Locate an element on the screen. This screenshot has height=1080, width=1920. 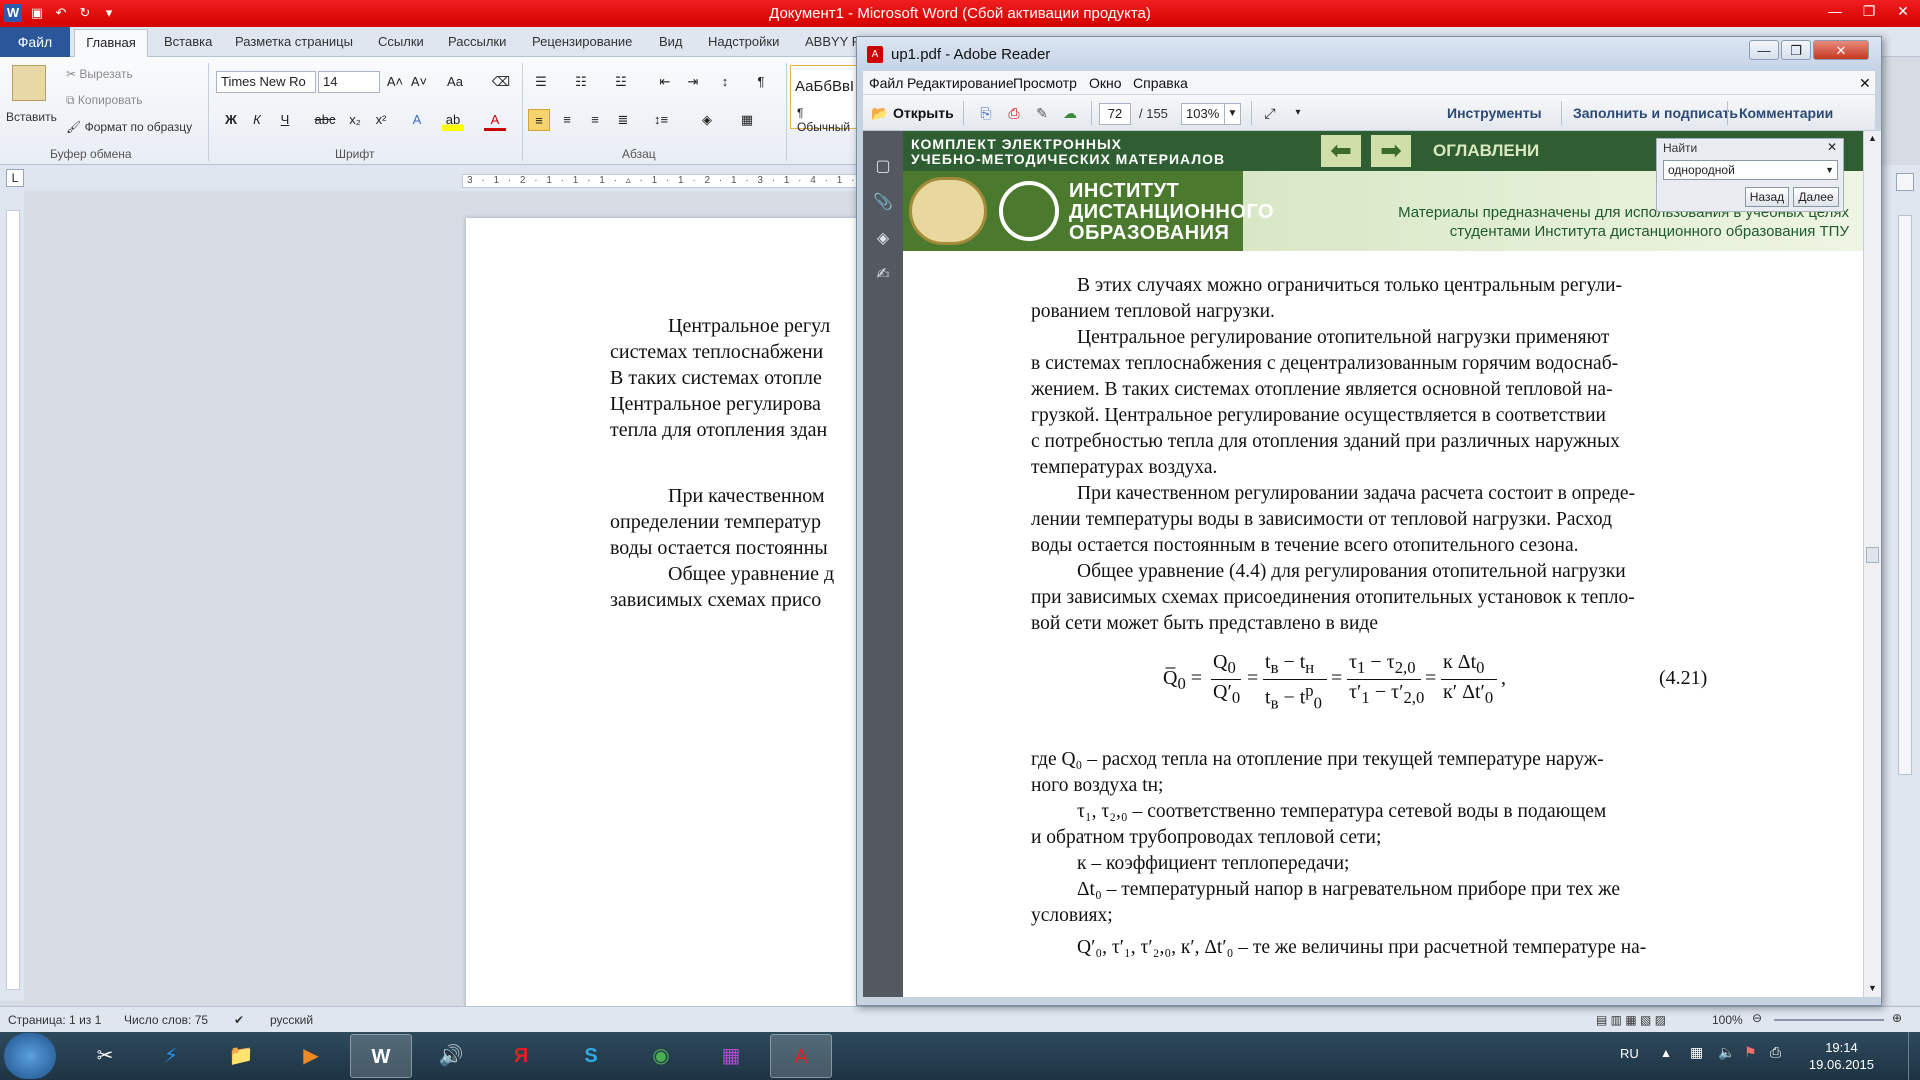
zoom-dropdown-icon: ▼ is located at coordinates (1232, 114).